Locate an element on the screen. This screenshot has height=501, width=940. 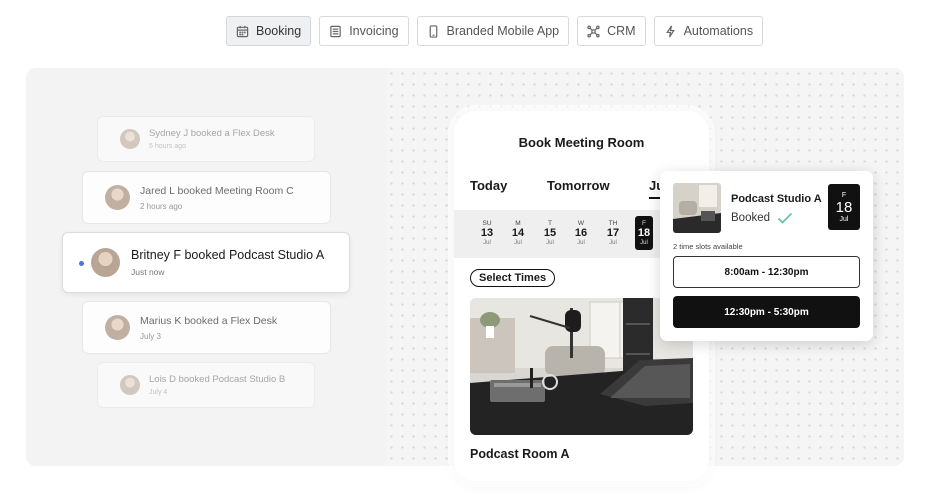
date-cell: SU 13 Jul is located at coordinates (487, 233).